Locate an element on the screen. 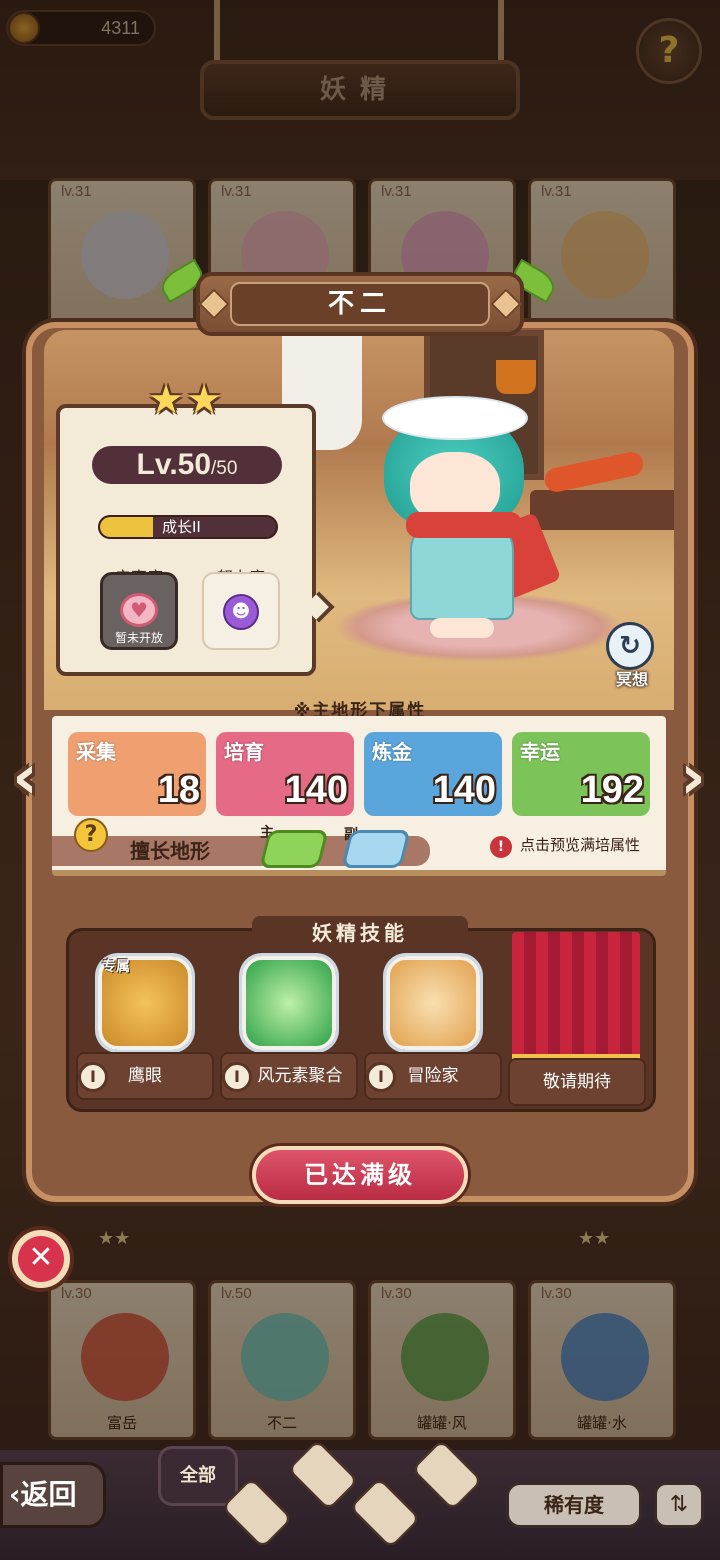  sprout-terrain-icon is located at coordinates (294, 849).